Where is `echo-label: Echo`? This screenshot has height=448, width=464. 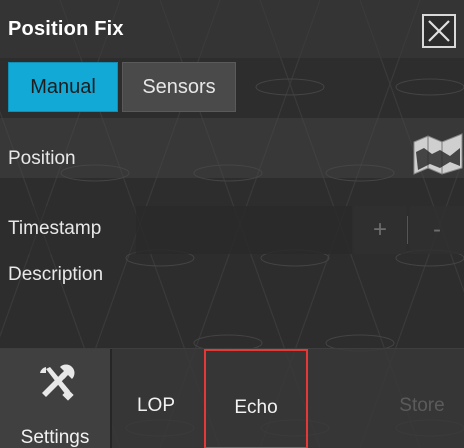 echo-label: Echo is located at coordinates (256, 407).